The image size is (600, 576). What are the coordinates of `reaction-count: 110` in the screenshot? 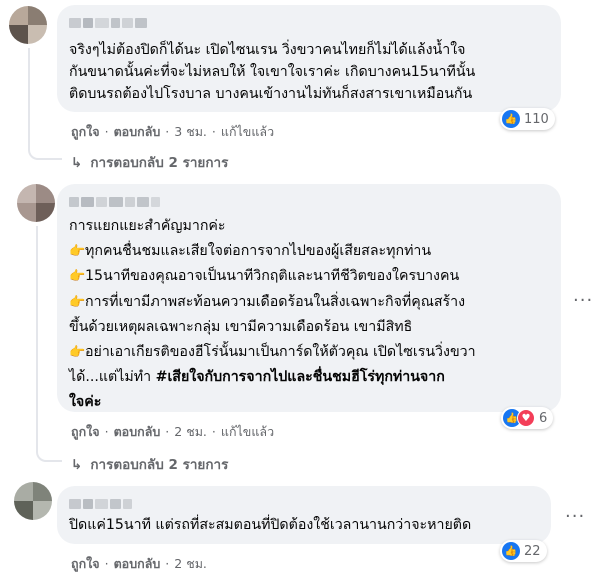 It's located at (536, 119).